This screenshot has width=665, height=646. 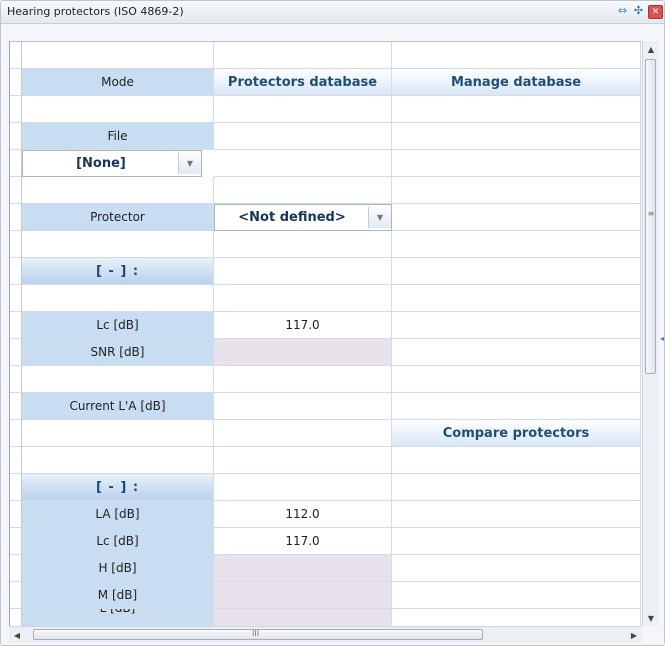 I want to click on grid-row: Compare protectors, so click(x=325, y=433).